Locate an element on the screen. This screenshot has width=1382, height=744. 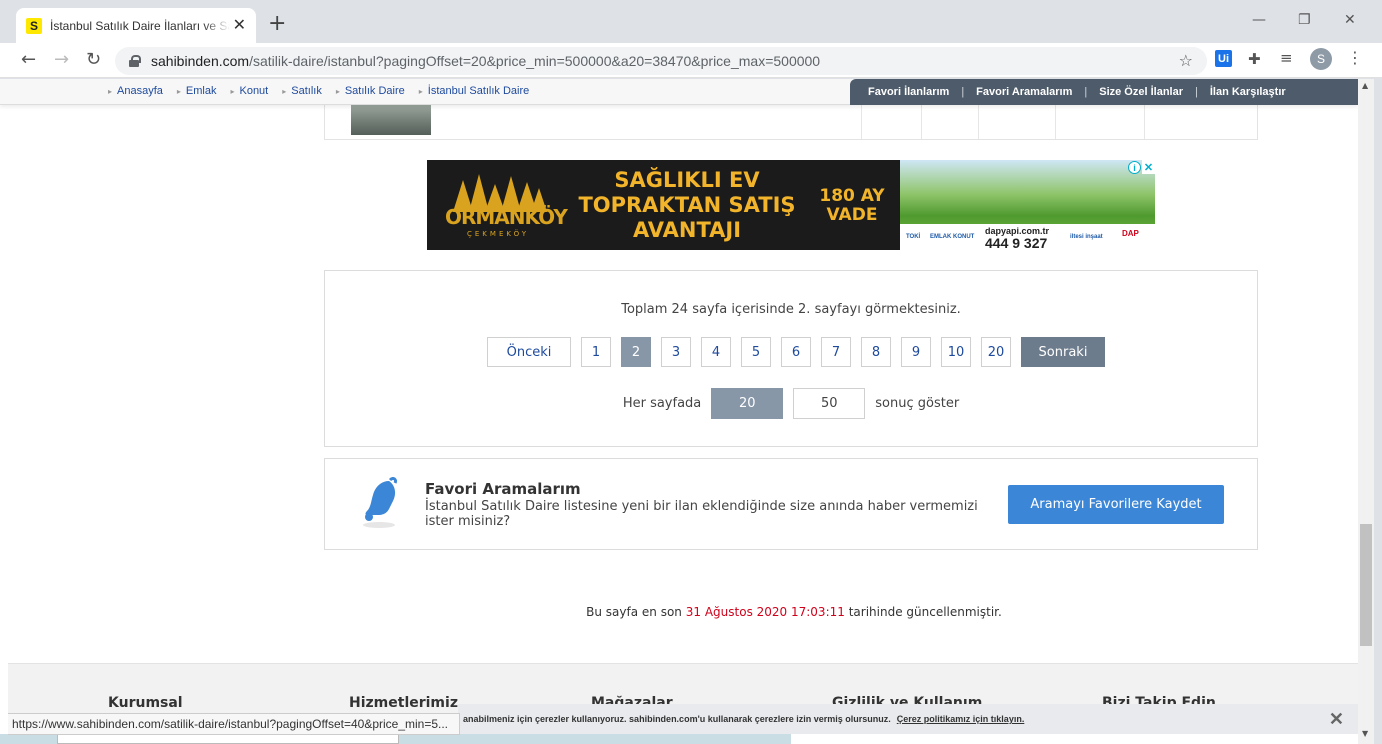
save-search-button: Aramayı Favorilere Kaydet is located at coordinates (1116, 504).